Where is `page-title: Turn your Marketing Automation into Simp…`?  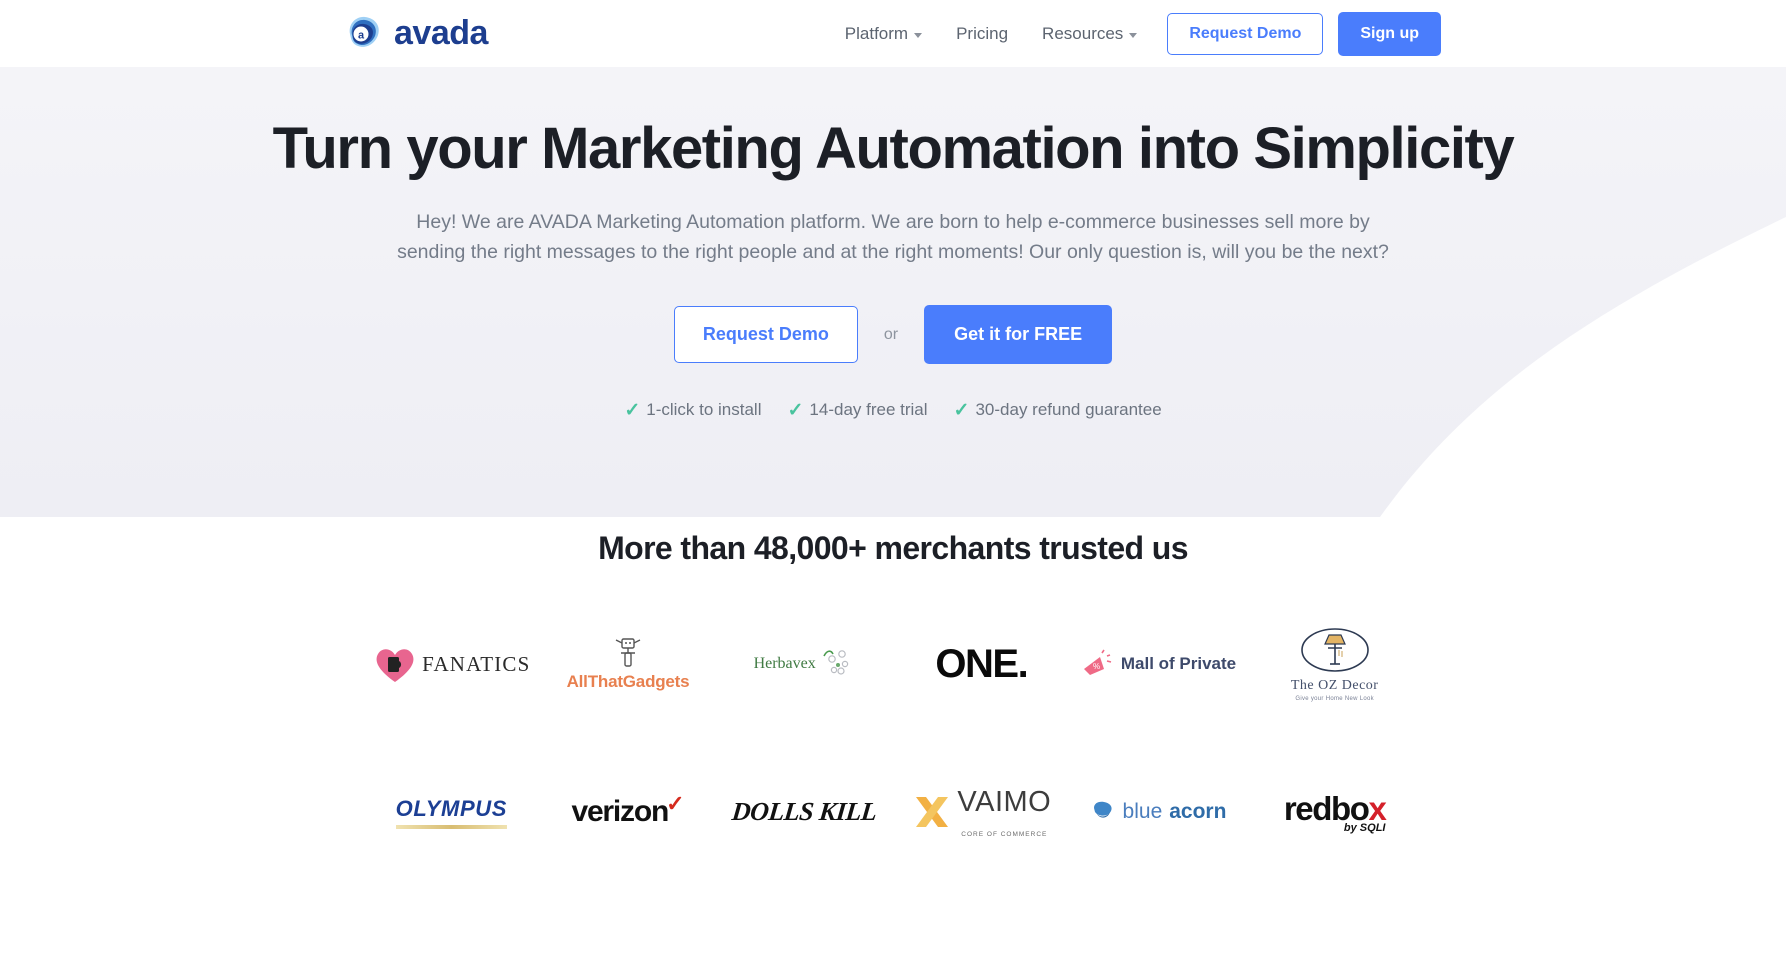
page-title: Turn your Marketing Automation into Simp… is located at coordinates (893, 148).